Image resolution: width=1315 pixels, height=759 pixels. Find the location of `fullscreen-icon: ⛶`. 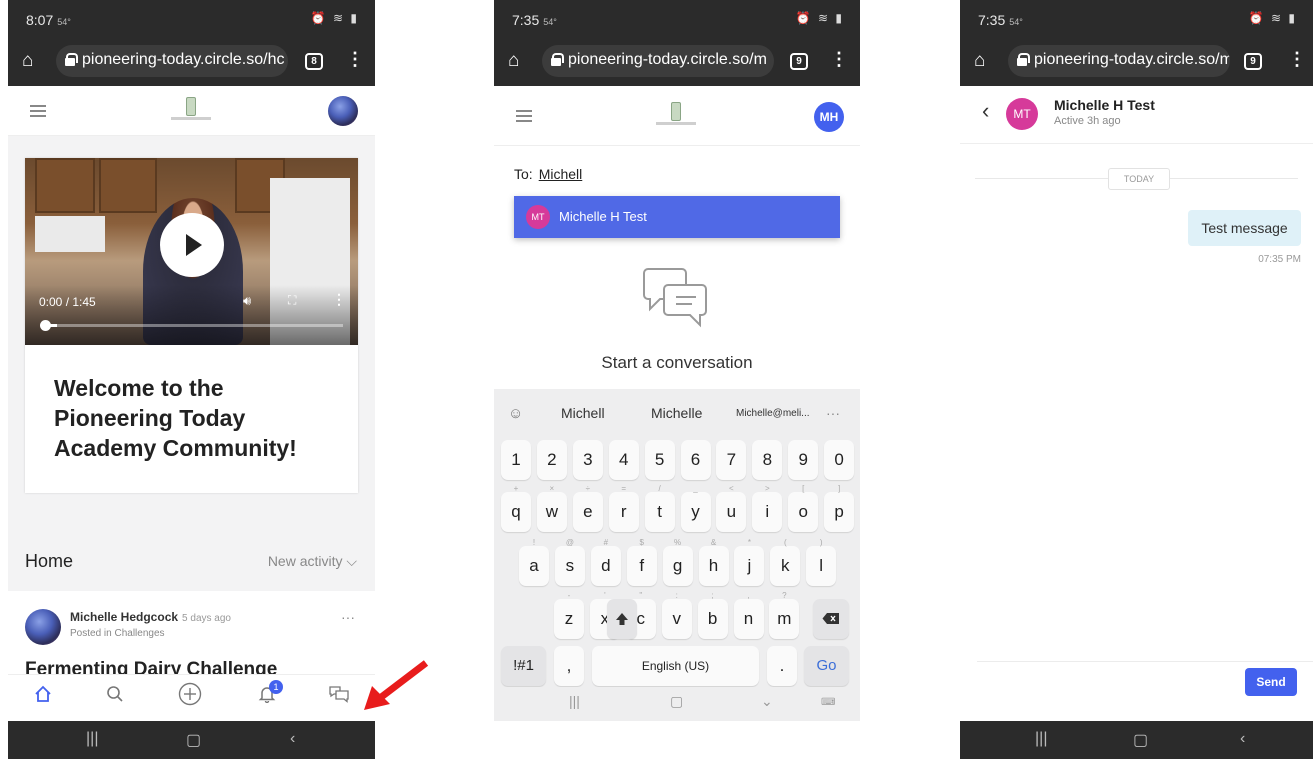

fullscreen-icon: ⛶ is located at coordinates (292, 300).